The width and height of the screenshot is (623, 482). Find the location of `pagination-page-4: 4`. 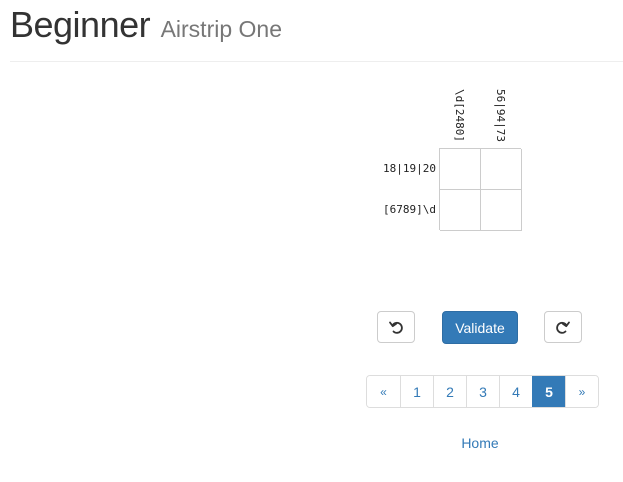

pagination-page-4: 4 is located at coordinates (515, 391).